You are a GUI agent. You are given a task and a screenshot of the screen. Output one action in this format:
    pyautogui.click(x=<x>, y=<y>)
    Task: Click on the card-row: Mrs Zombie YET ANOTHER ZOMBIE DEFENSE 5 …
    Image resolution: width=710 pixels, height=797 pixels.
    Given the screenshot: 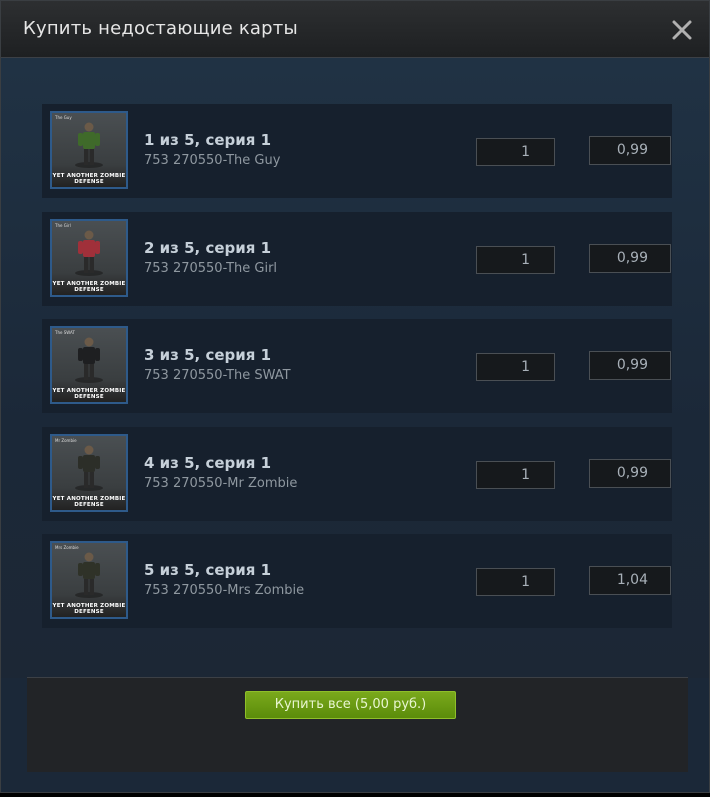 What is the action you would take?
    pyautogui.click(x=357, y=581)
    